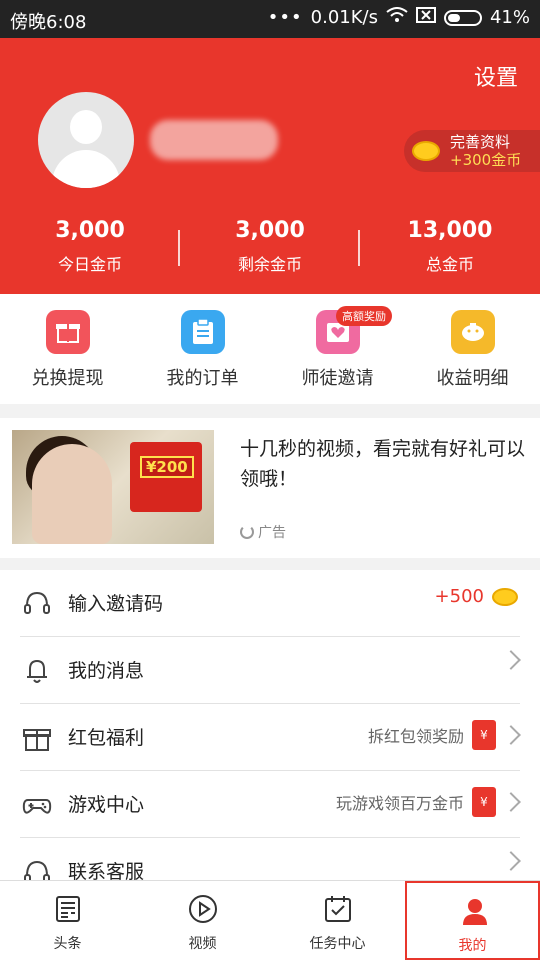  I want to click on action-earnings: 收益明细, so click(472, 349).